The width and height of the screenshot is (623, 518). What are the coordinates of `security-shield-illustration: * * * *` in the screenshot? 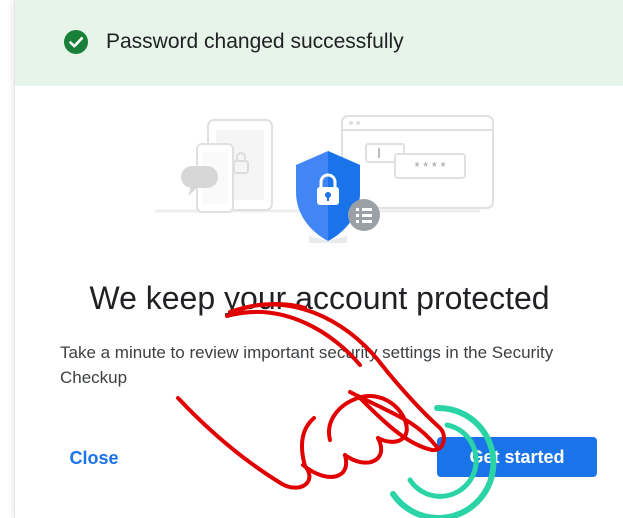 It's located at (324, 179).